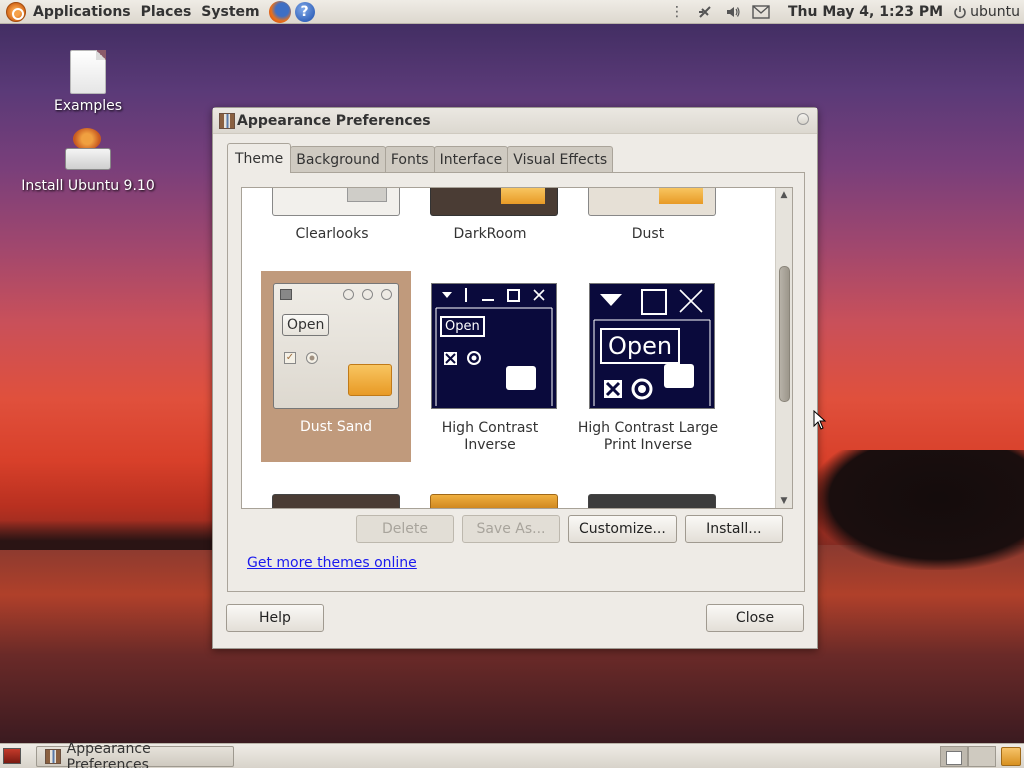 The height and width of the screenshot is (768, 1024). What do you see at coordinates (652, 202) in the screenshot?
I see `dust-thumbnail` at bounding box center [652, 202].